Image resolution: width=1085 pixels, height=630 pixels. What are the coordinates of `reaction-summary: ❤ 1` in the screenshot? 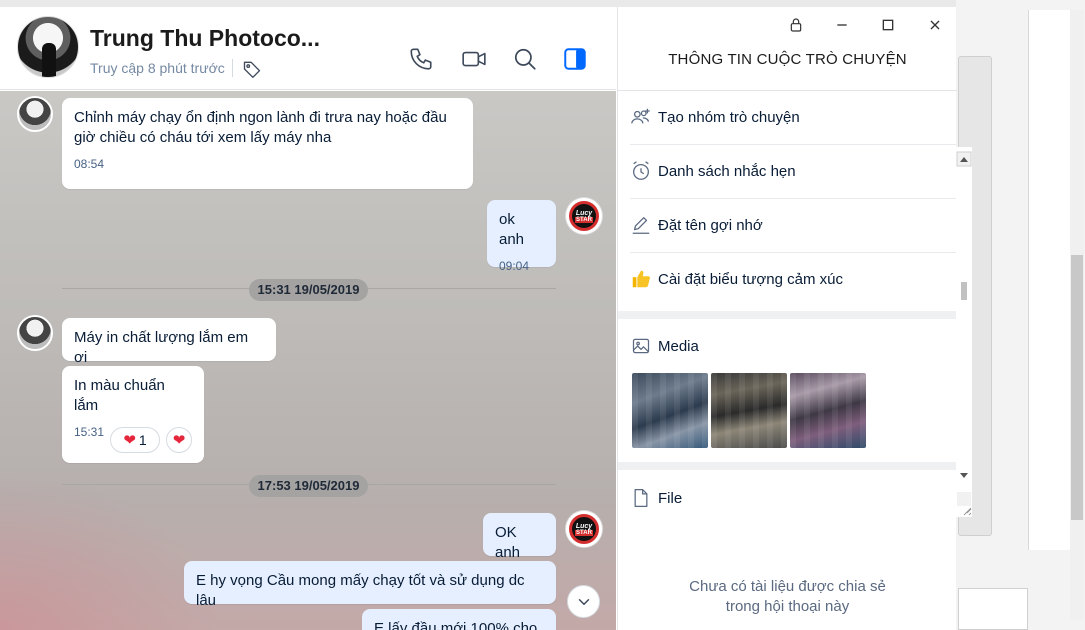 It's located at (135, 440).